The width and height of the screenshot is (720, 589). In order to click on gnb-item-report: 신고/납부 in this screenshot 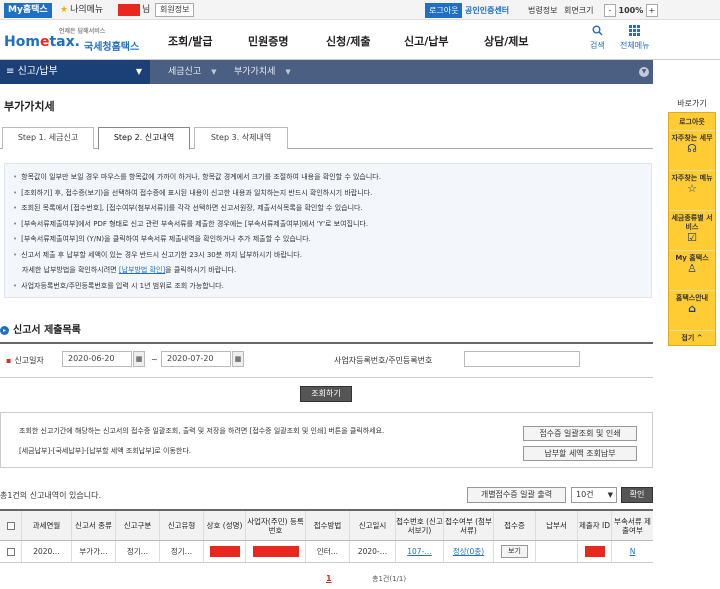, I will do `click(426, 41)`.